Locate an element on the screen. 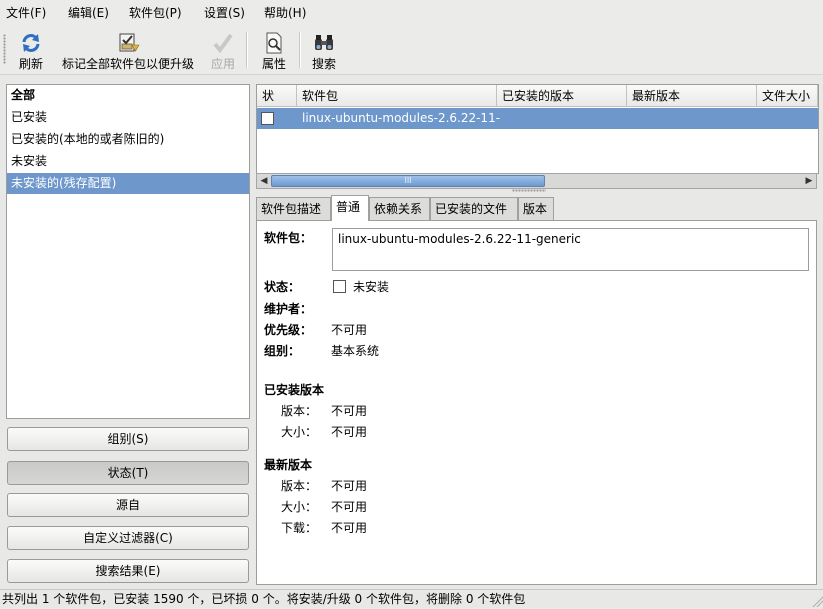 This screenshot has height=609, width=823. filter-item-residual-config: 未安装的(残存配置) is located at coordinates (128, 183).